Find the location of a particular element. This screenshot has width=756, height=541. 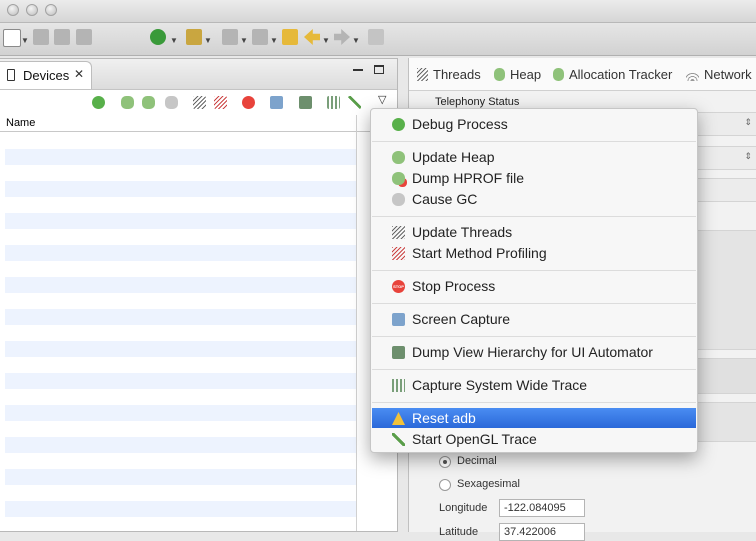

name-column-label: Name is located at coordinates (21, 123).